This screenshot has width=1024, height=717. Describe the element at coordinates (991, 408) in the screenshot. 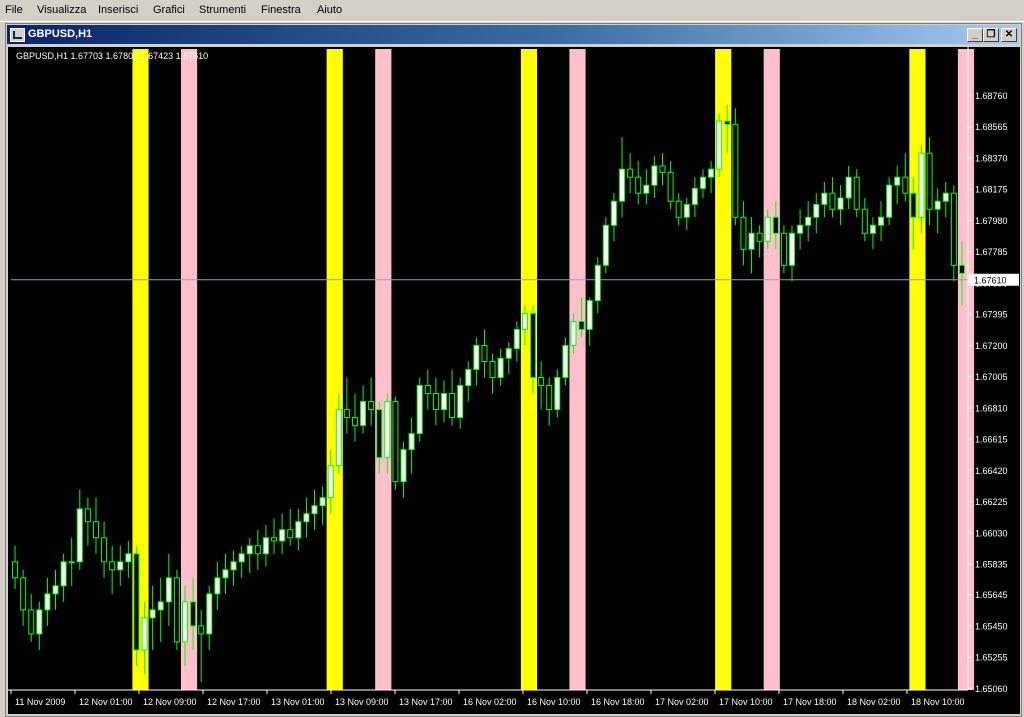

I see `y-tick-label: 1.66810` at that location.